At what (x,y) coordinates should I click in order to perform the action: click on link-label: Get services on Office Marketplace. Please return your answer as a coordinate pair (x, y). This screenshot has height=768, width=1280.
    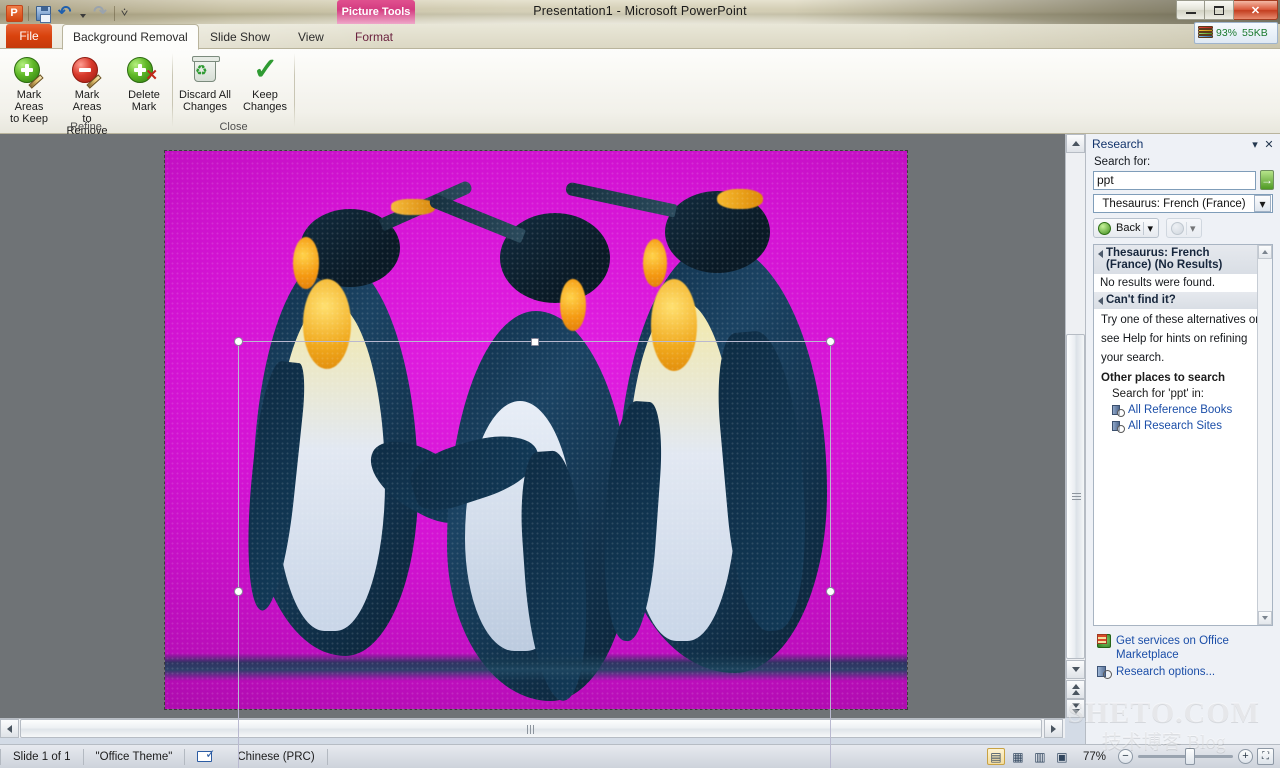
    Looking at the image, I should click on (1172, 648).